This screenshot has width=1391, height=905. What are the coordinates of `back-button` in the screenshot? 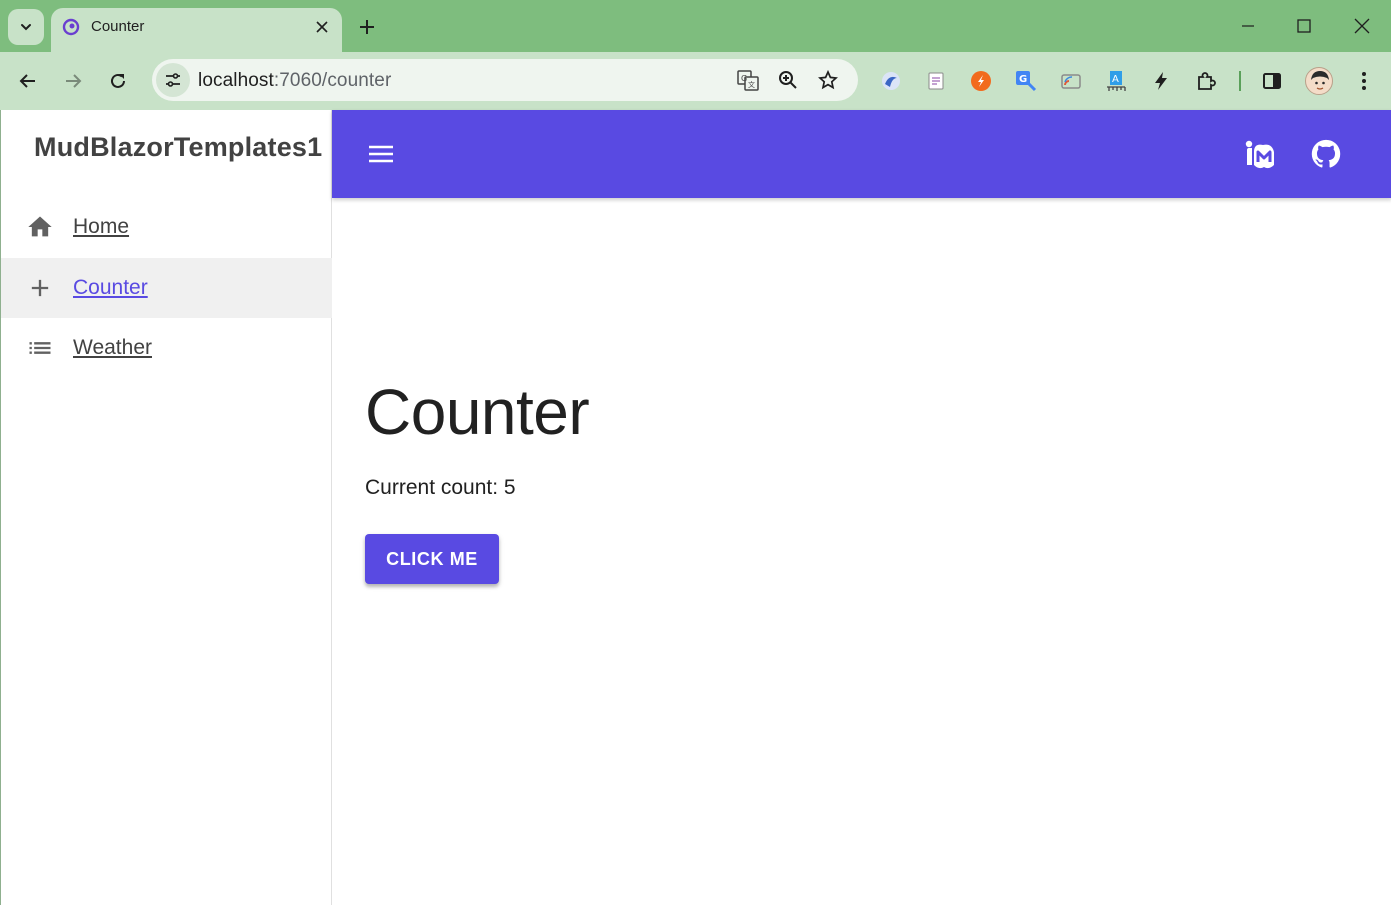 It's located at (28, 81).